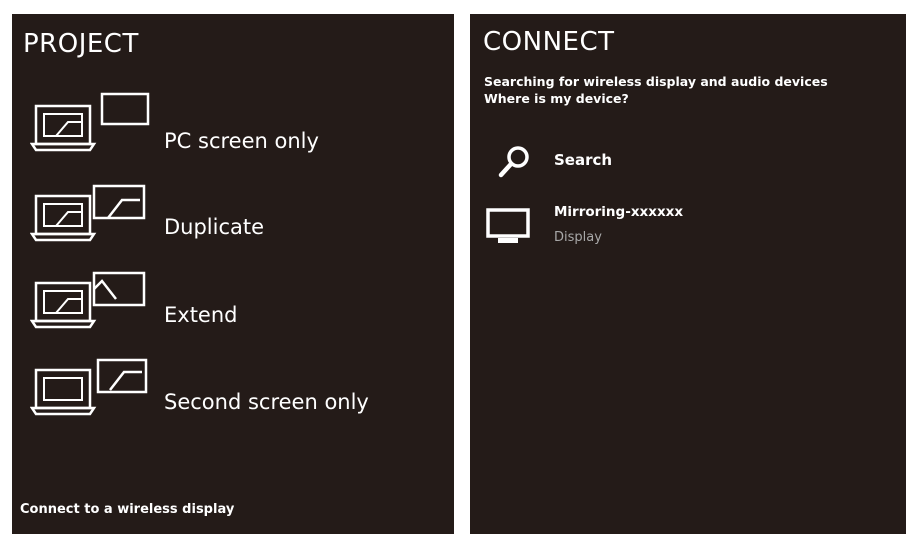 Image resolution: width=906 pixels, height=534 pixels. Describe the element at coordinates (634, 160) in the screenshot. I see `search-button: Search` at that location.